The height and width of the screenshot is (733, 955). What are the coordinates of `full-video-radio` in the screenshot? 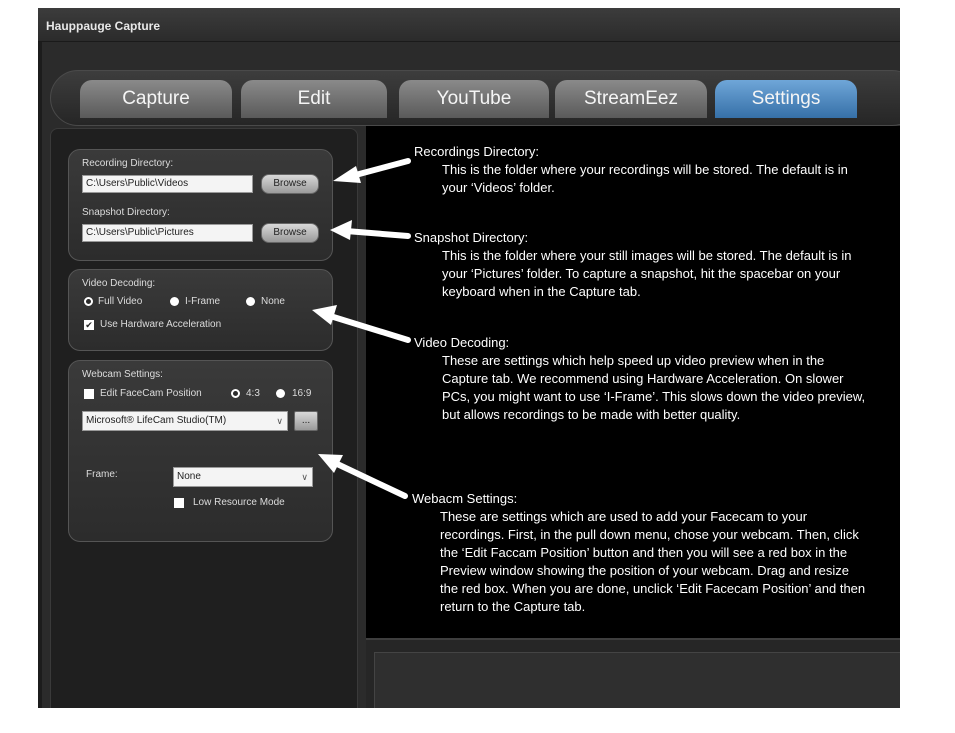 It's located at (88, 301).